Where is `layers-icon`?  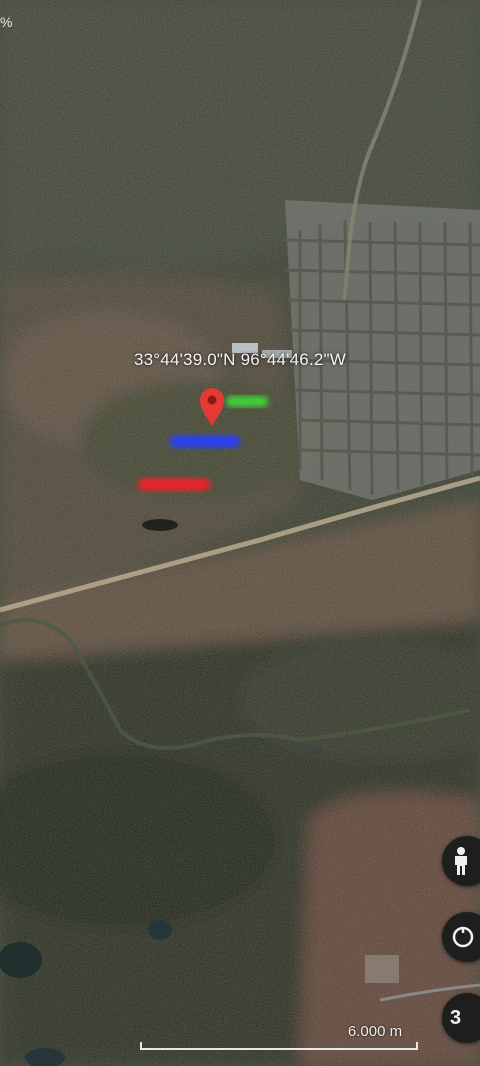 layers-icon is located at coordinates (463, 937).